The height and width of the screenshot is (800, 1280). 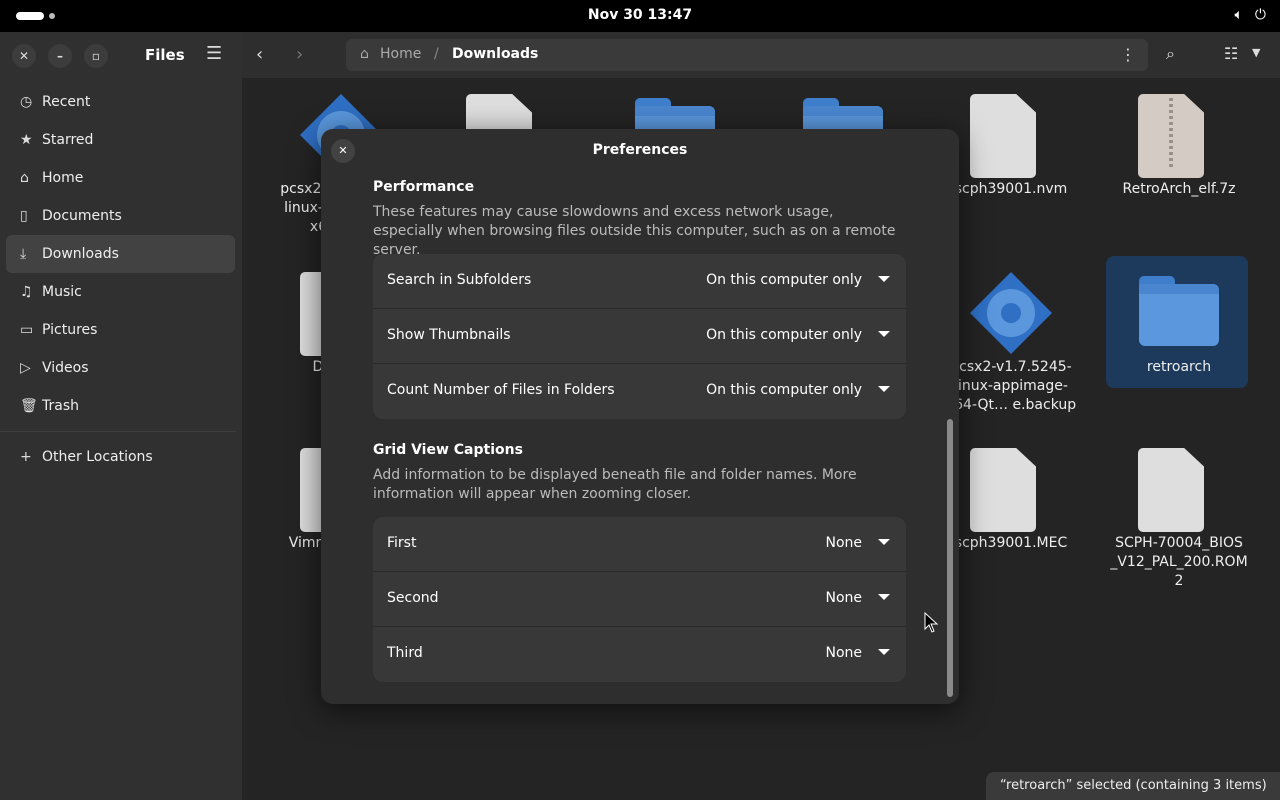 What do you see at coordinates (120, 140) in the screenshot?
I see `sidebar-item-starred: ★ Starred` at bounding box center [120, 140].